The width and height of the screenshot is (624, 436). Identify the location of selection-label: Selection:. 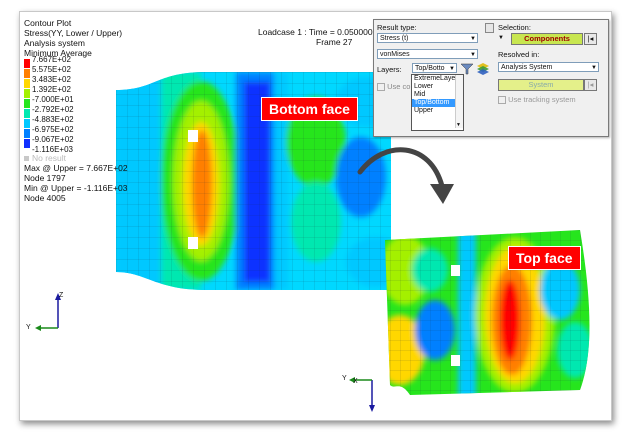
(514, 27).